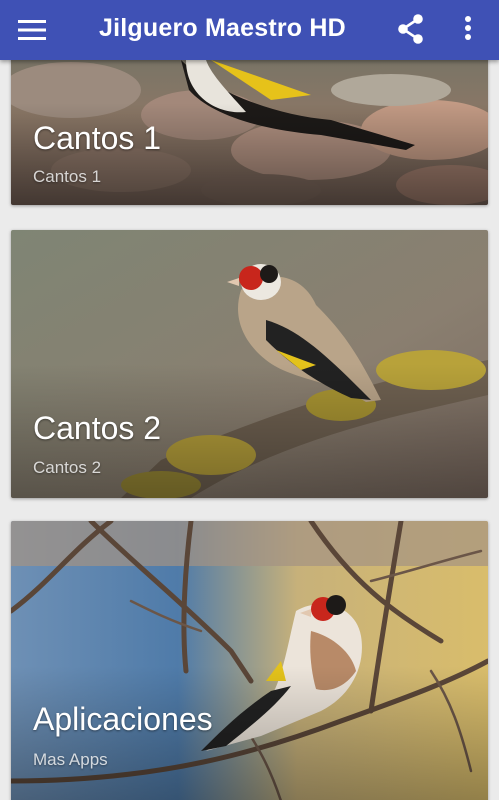  What do you see at coordinates (222, 28) in the screenshot?
I see `app-title: Jilguero Maestro HD` at bounding box center [222, 28].